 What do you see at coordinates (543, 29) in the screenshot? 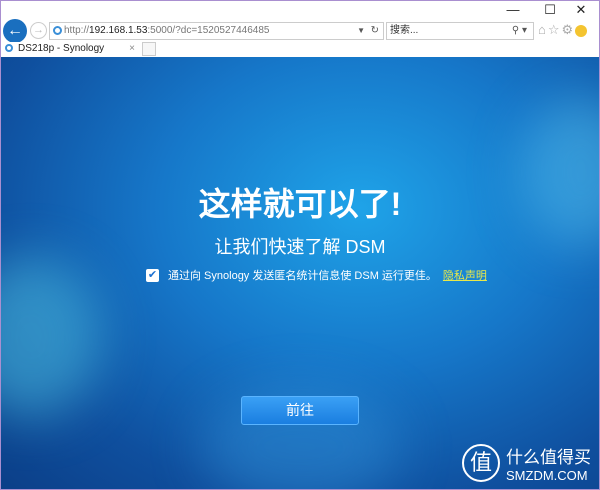
I see `home-icon: ⌂` at bounding box center [543, 29].